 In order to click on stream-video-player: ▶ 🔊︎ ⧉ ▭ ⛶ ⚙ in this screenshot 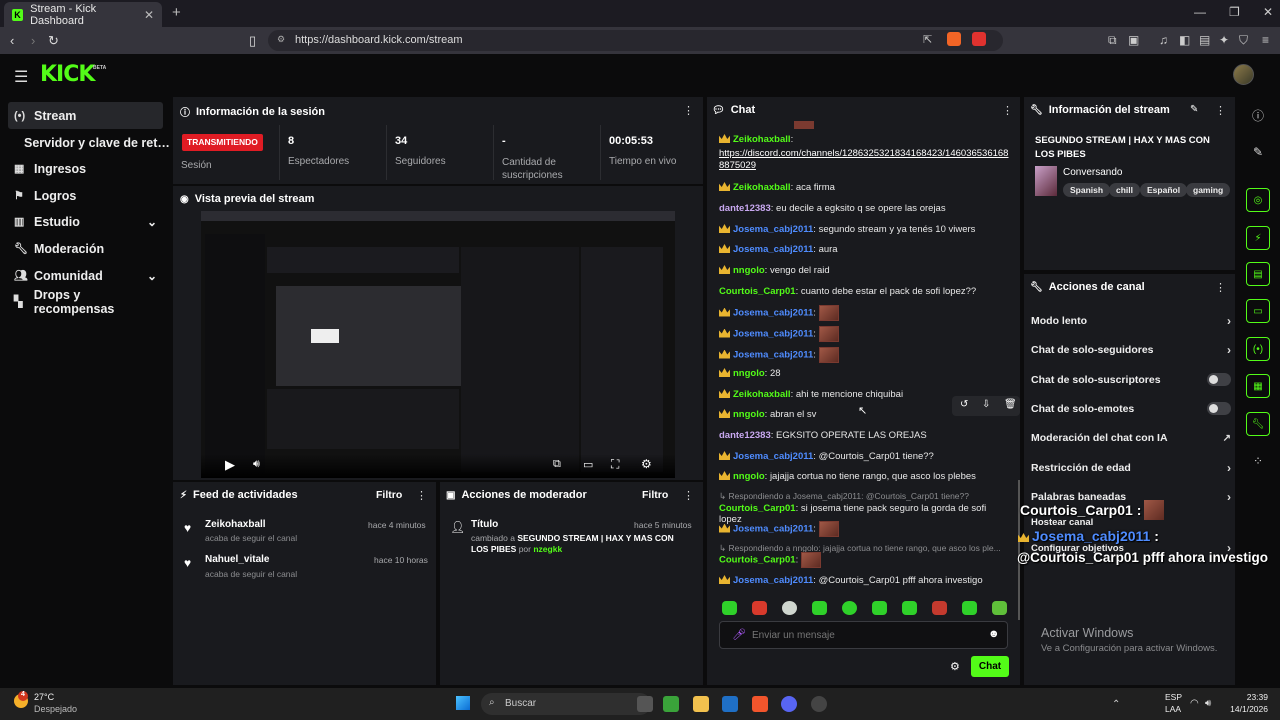, I will do `click(438, 344)`.